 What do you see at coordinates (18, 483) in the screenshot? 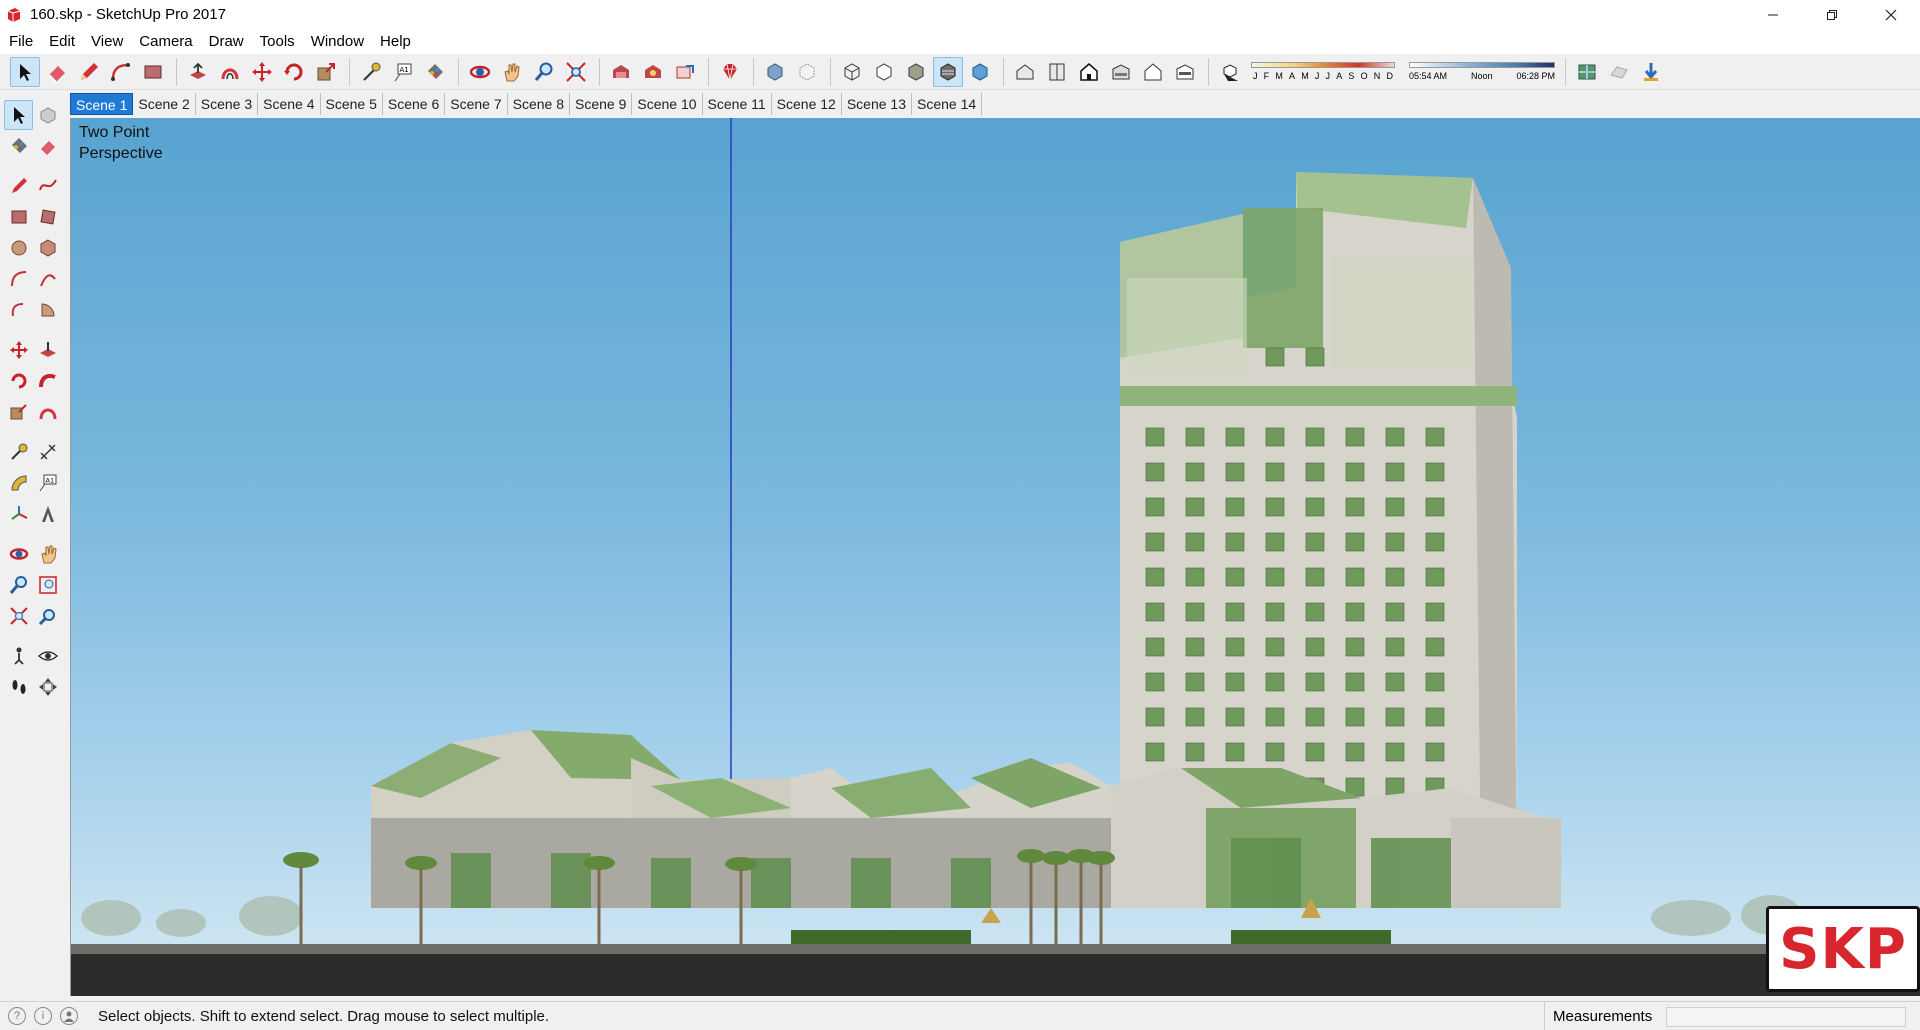
I see `protractor-tool` at bounding box center [18, 483].